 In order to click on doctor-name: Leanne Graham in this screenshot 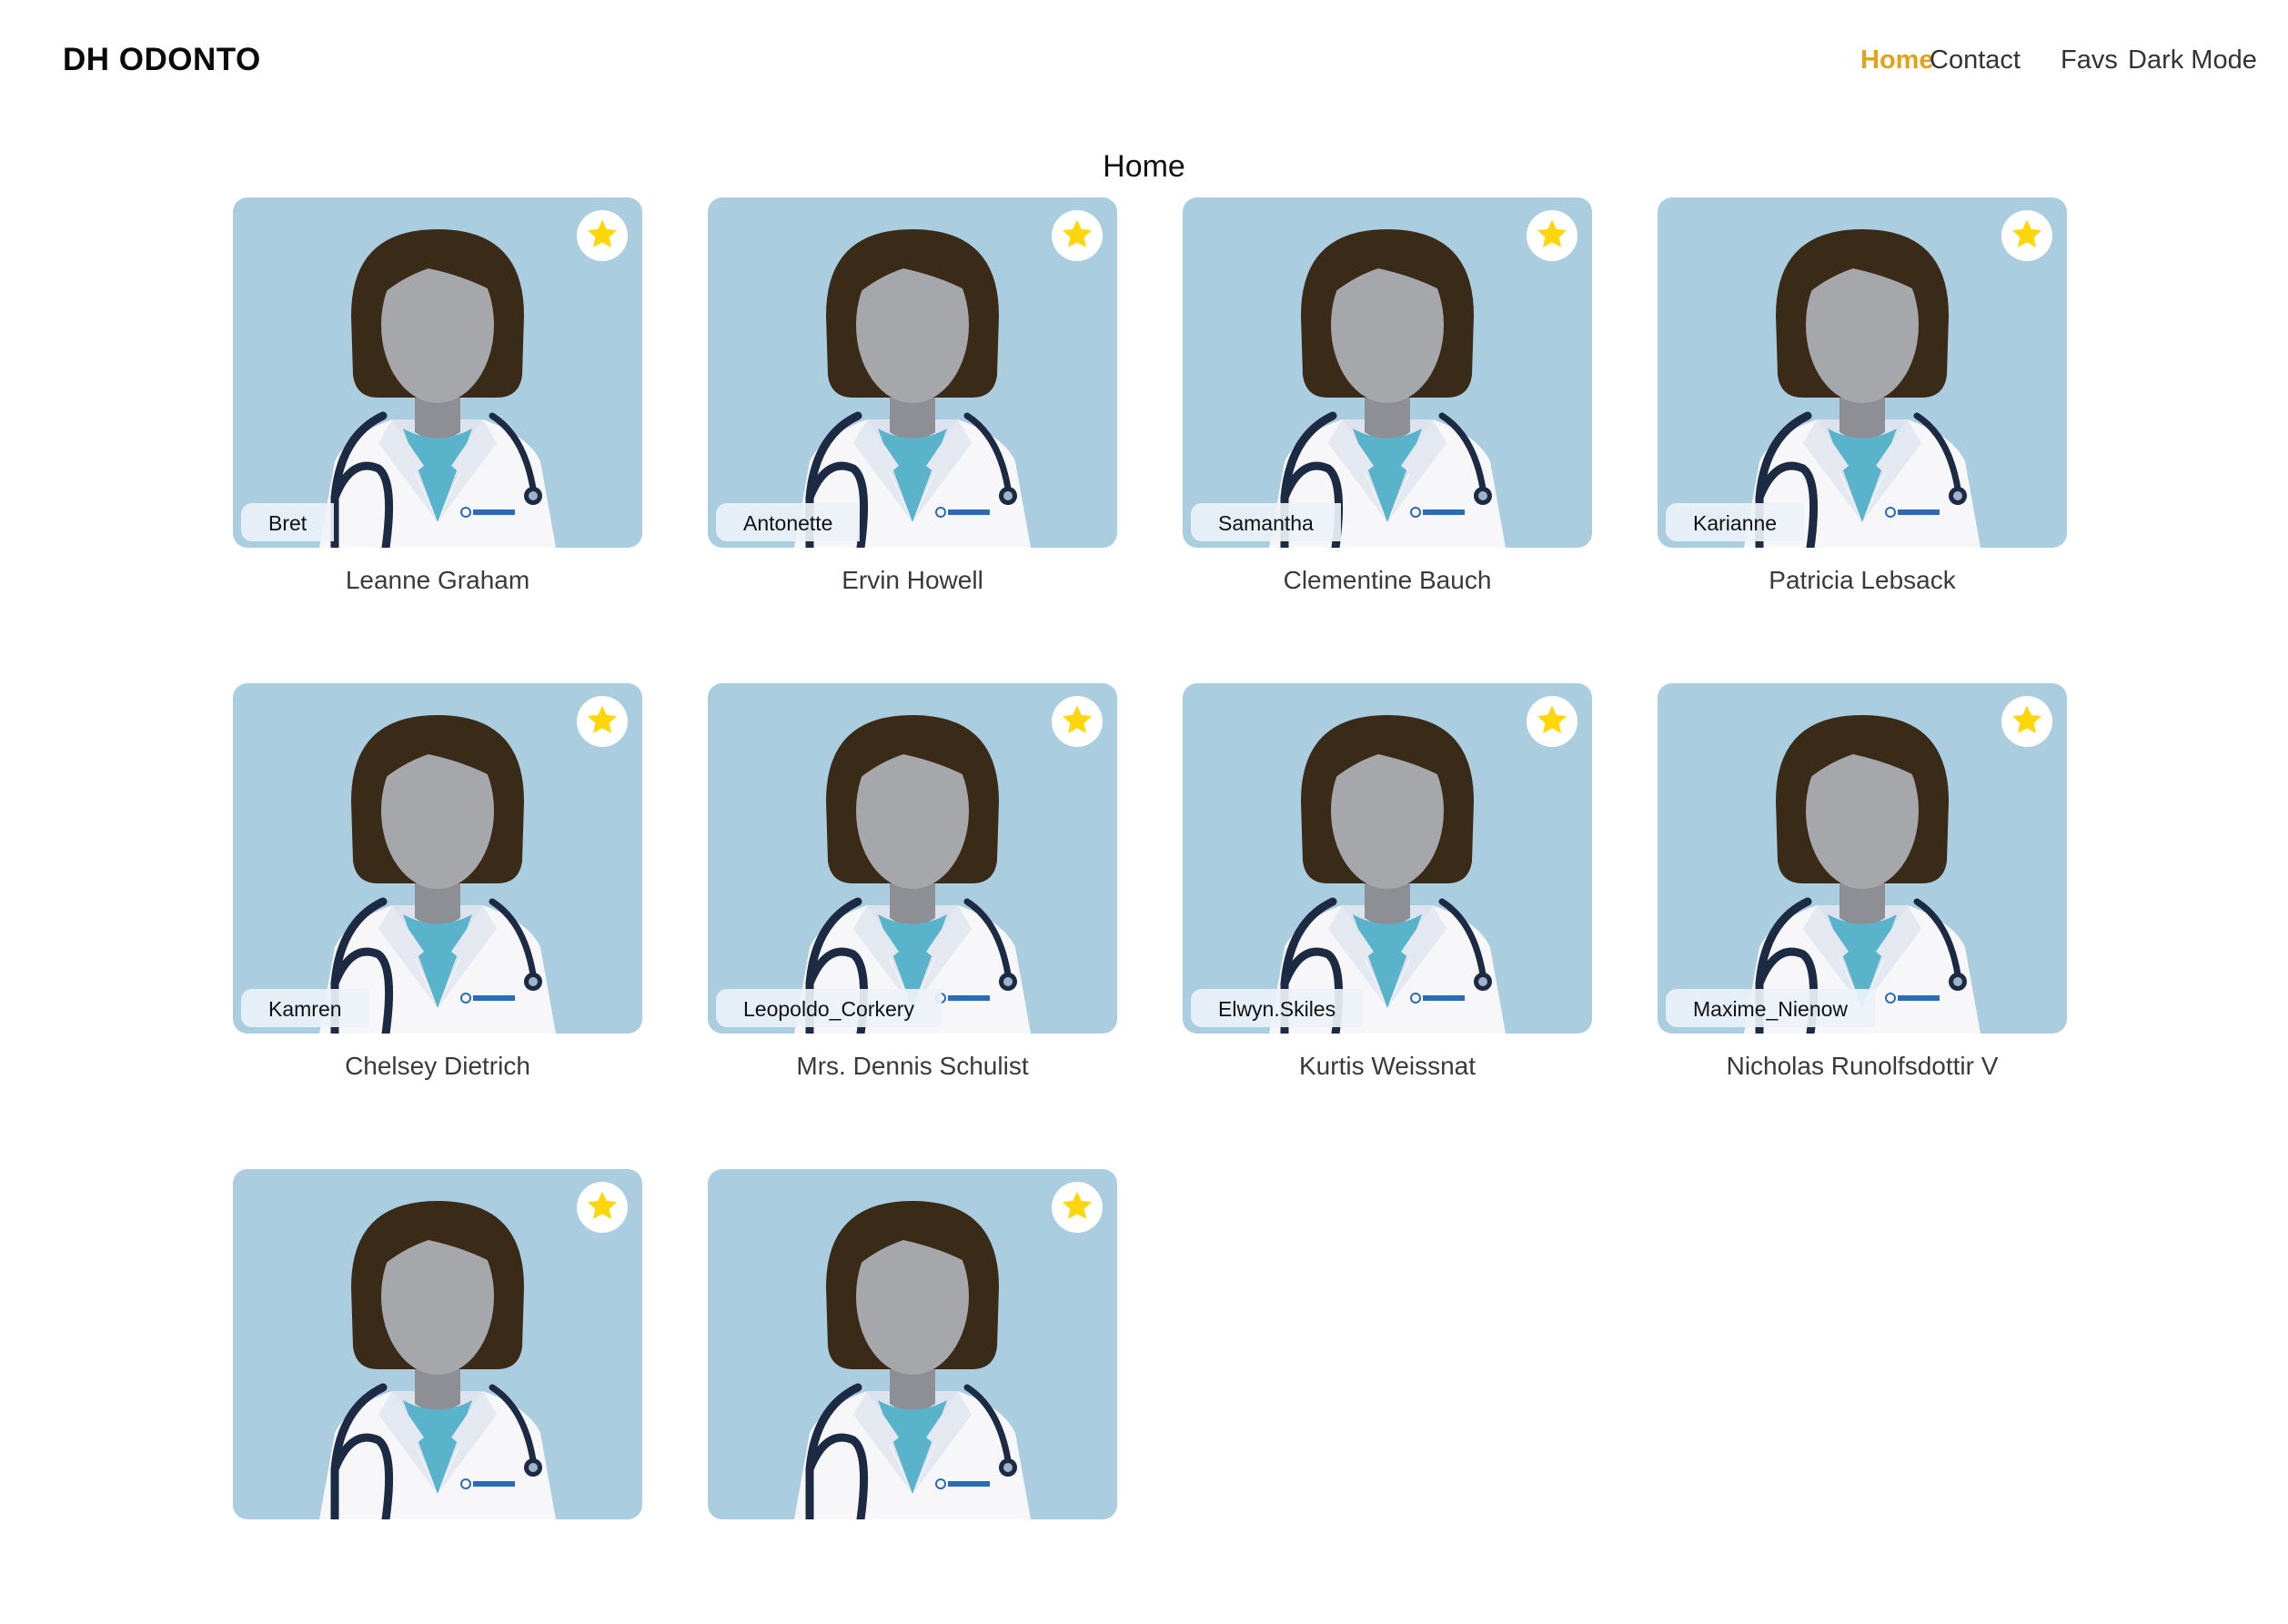, I will do `click(437, 580)`.